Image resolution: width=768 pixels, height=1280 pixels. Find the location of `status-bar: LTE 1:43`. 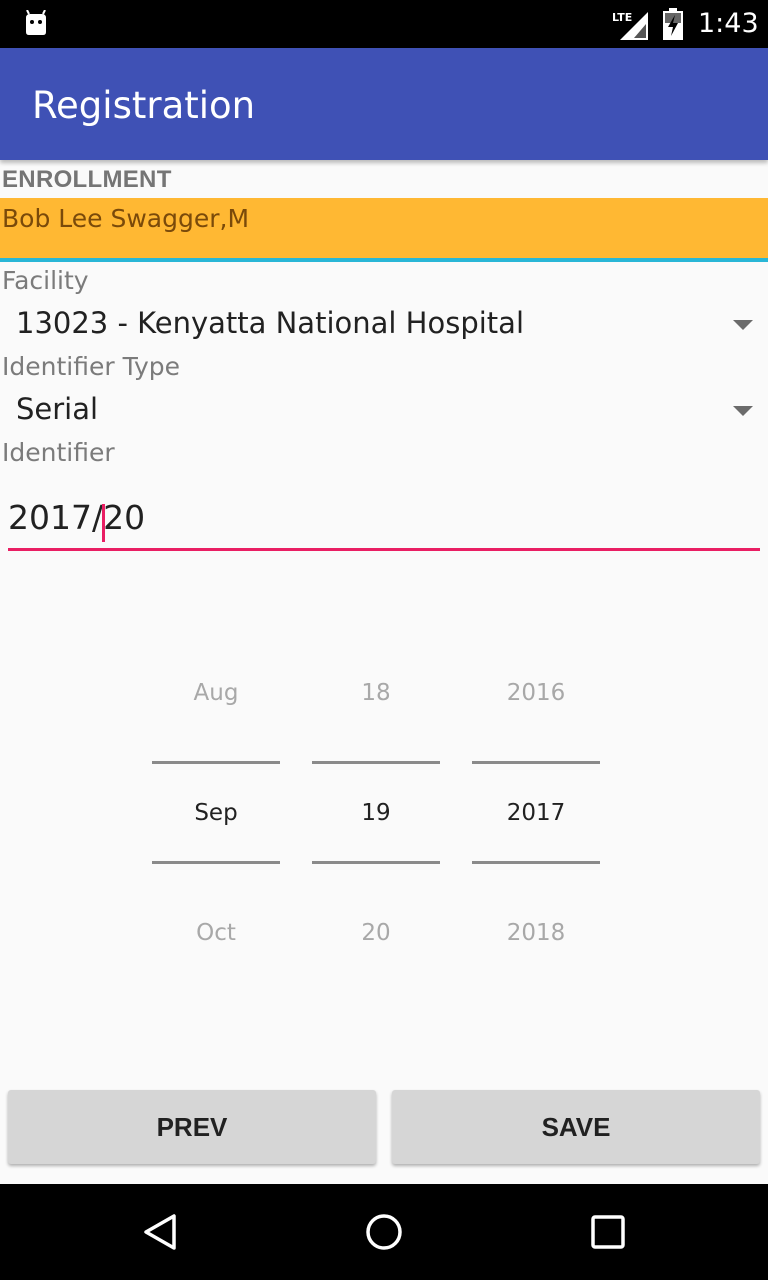

status-bar: LTE 1:43 is located at coordinates (384, 24).